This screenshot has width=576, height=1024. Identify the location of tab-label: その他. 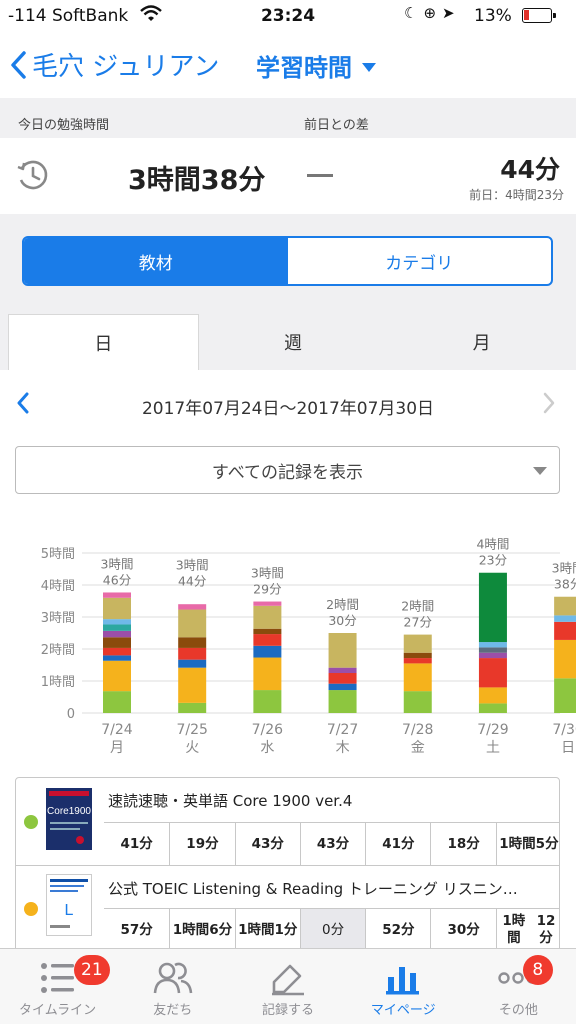
(518, 1010).